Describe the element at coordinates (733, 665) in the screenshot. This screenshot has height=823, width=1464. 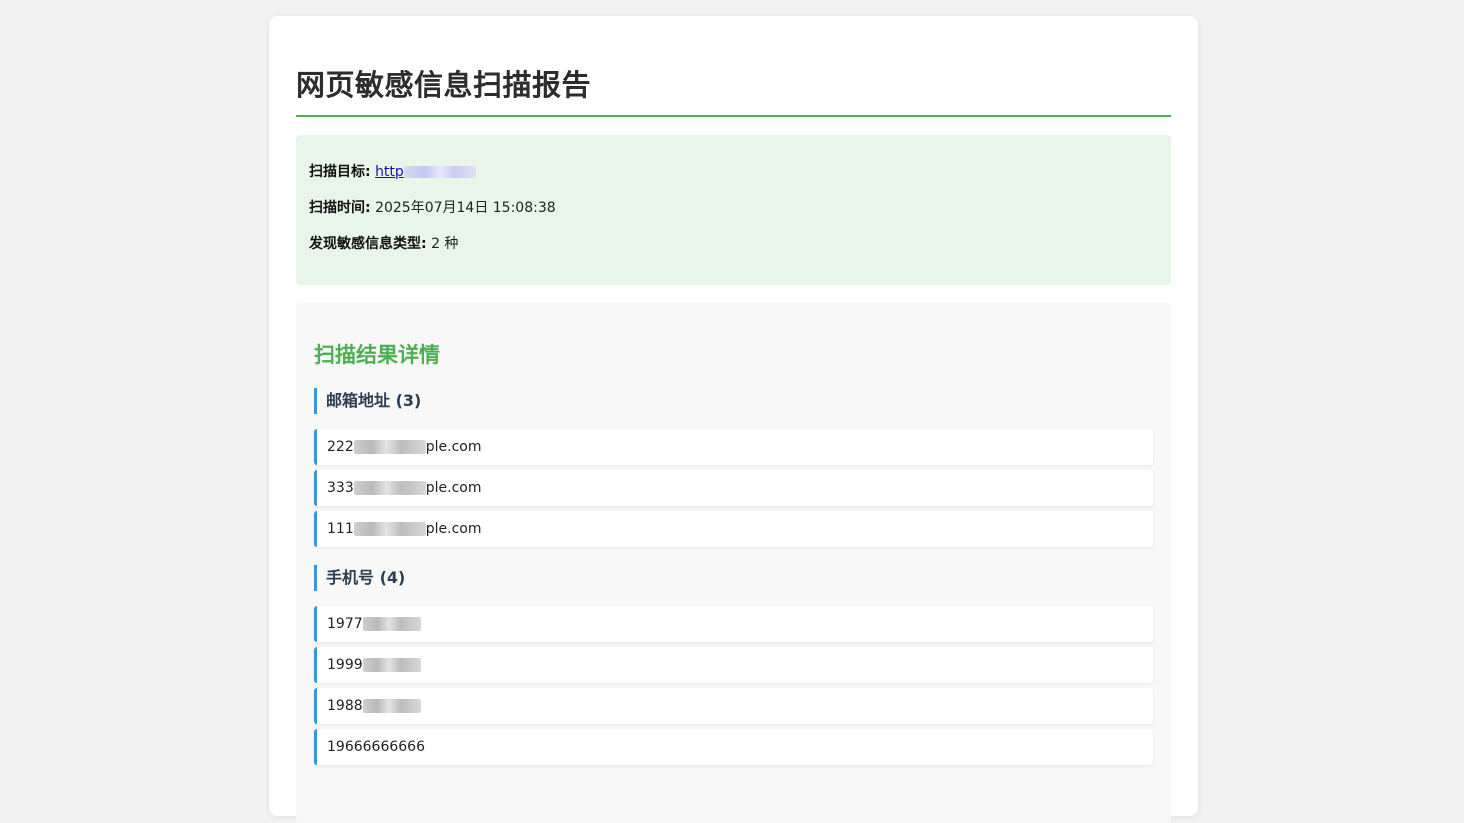
I see `list-item: 1999` at that location.